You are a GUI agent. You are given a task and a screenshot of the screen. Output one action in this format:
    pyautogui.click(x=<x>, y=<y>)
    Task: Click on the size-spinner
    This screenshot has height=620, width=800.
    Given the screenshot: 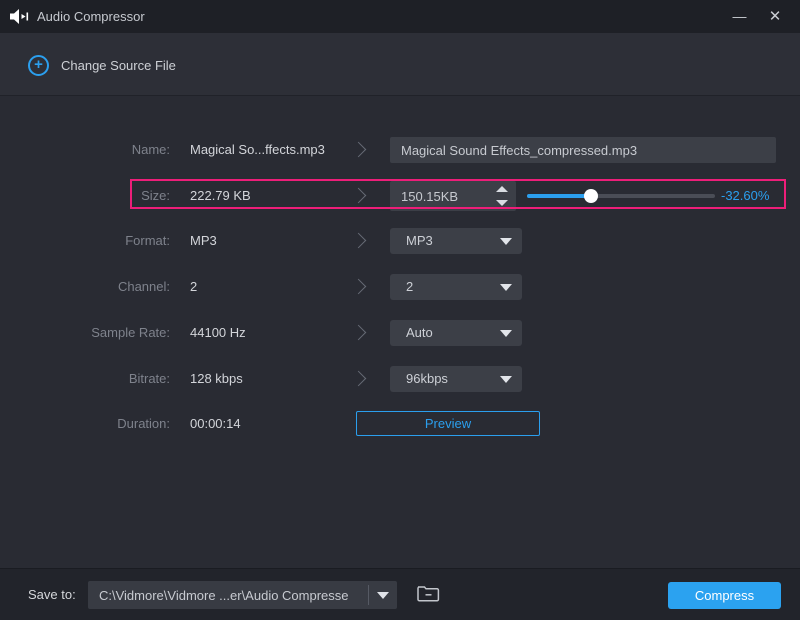 What is the action you would take?
    pyautogui.click(x=453, y=196)
    